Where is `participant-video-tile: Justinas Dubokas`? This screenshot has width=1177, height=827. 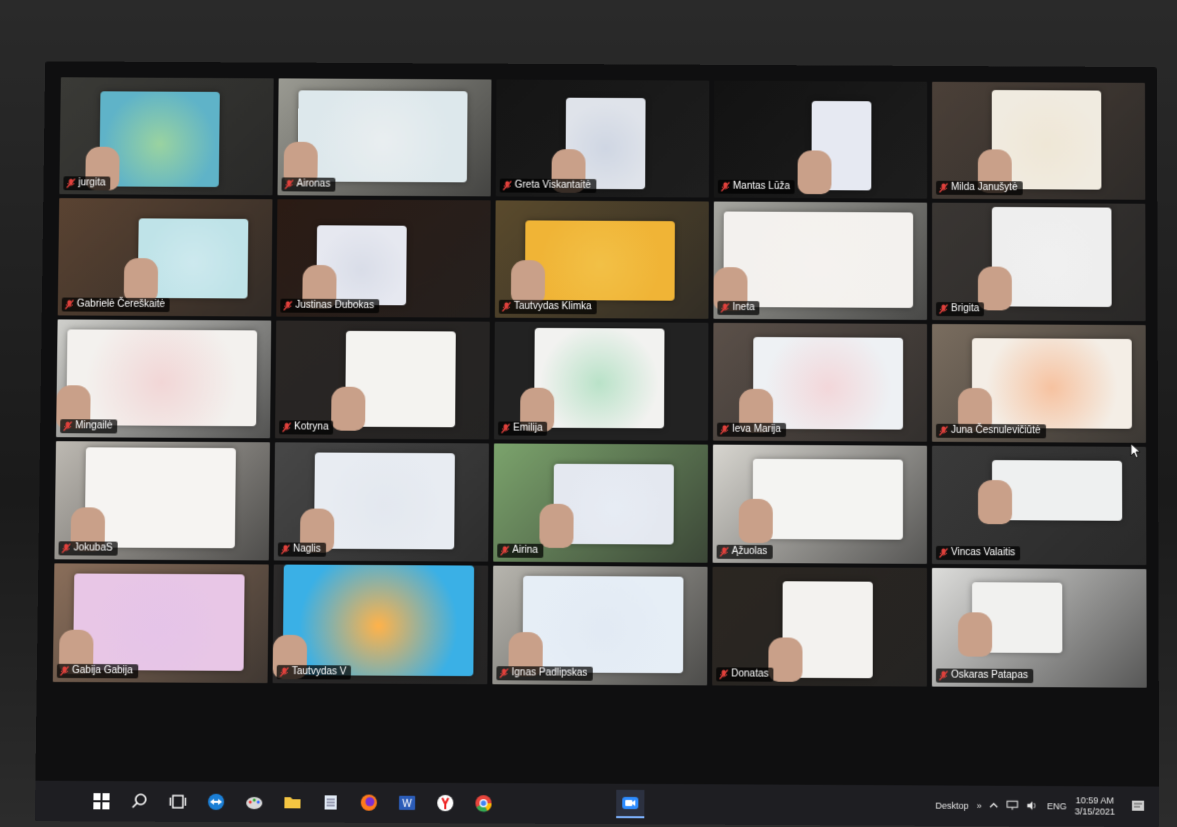
participant-video-tile: Justinas Dubokas is located at coordinates (383, 258).